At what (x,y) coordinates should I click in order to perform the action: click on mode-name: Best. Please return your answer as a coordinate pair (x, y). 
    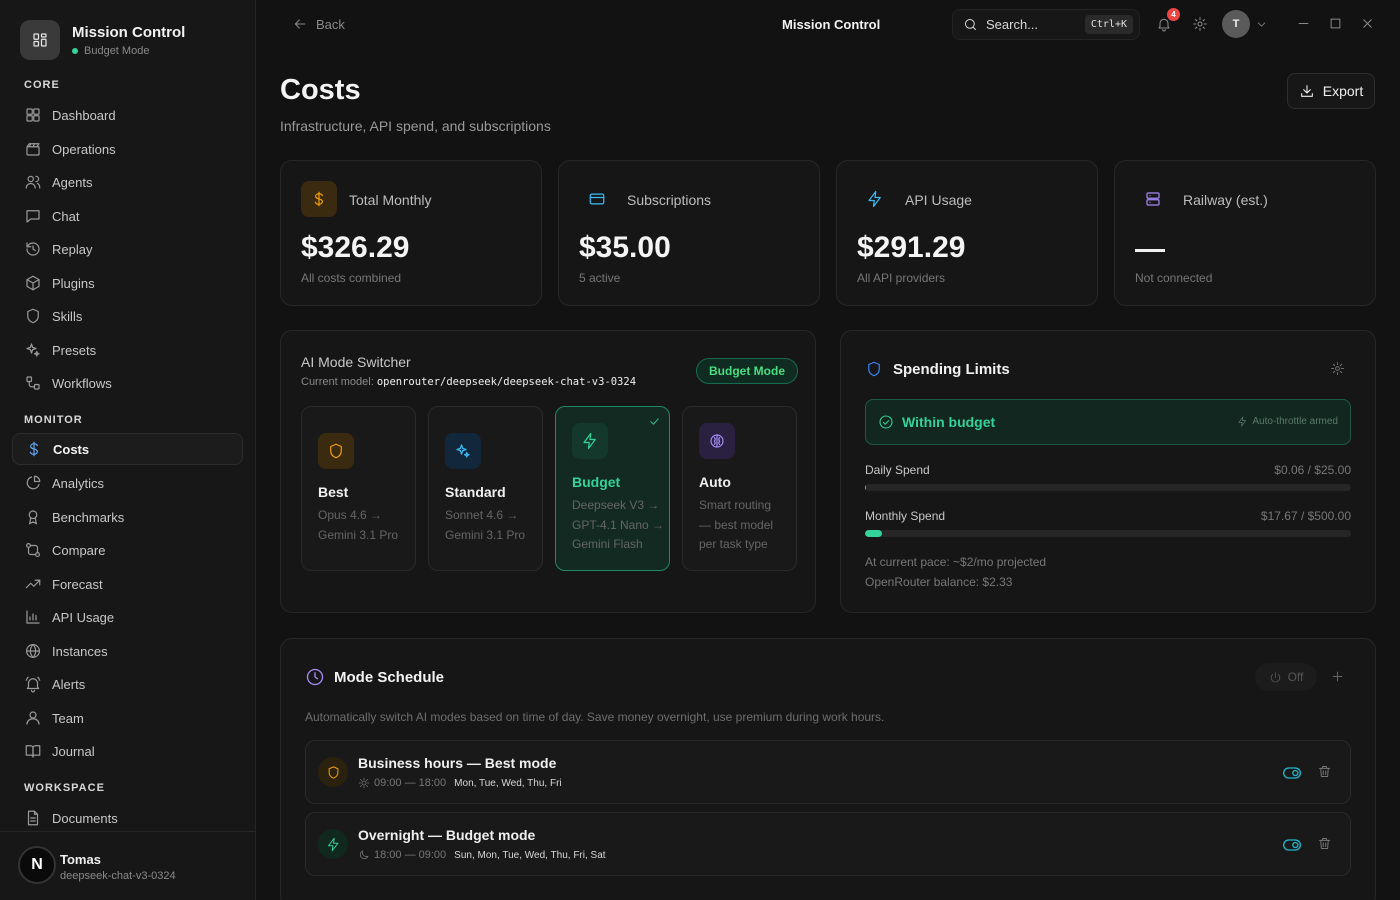
    Looking at the image, I should click on (333, 492).